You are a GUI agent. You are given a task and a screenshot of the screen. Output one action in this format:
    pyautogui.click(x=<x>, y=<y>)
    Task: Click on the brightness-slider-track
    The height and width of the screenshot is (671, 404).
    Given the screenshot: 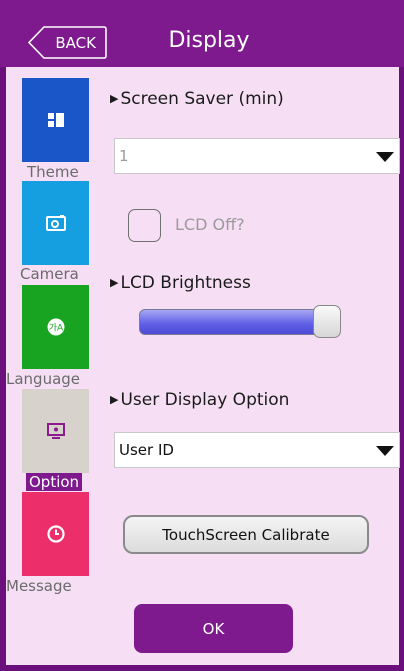 What is the action you would take?
    pyautogui.click(x=233, y=322)
    